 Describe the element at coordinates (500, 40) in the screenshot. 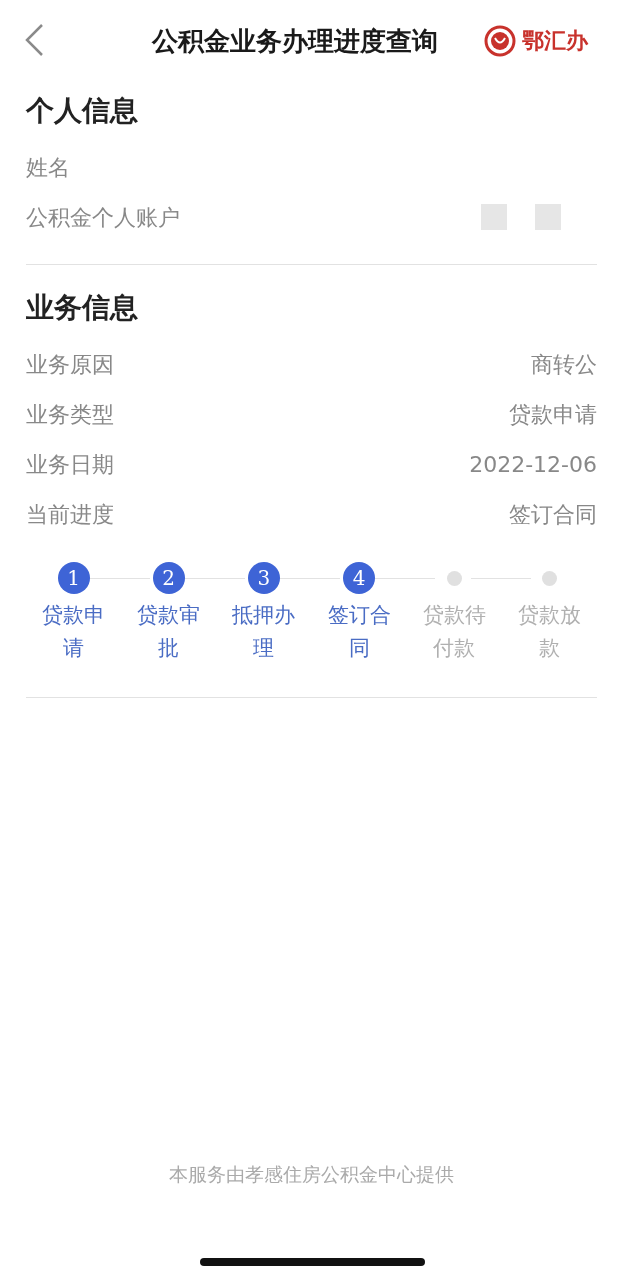

I see `emblem-icon` at that location.